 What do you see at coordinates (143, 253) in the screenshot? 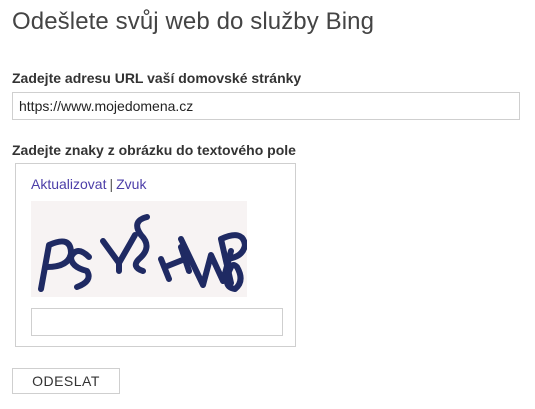
I see `captcha-glyphs` at bounding box center [143, 253].